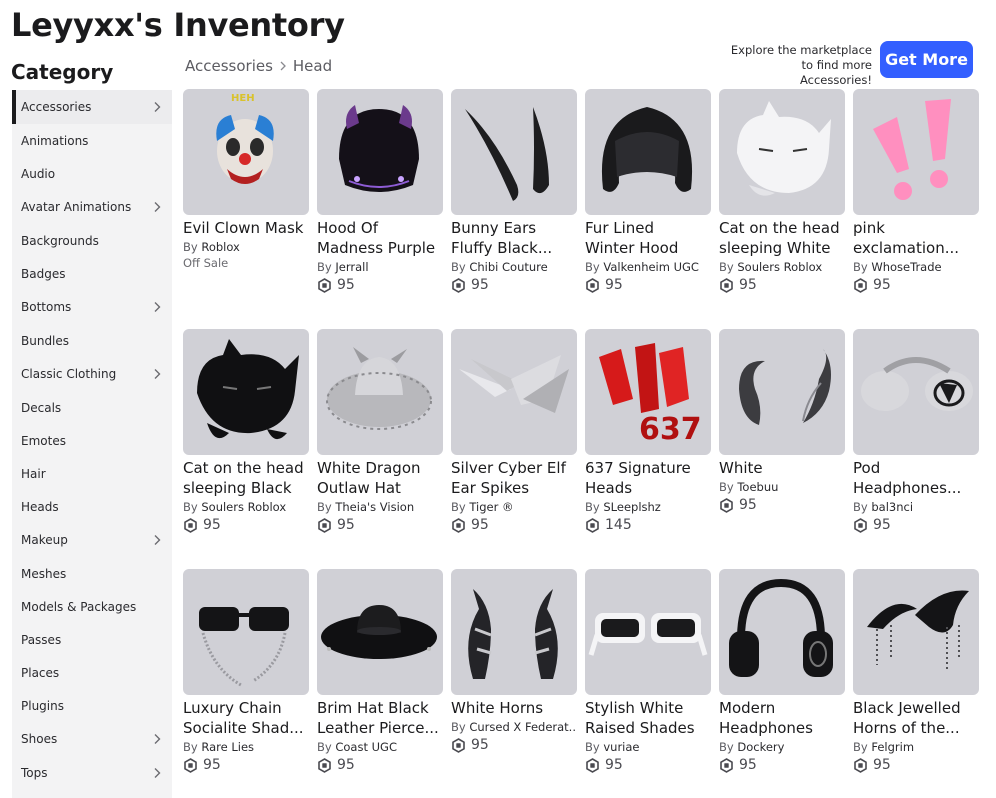 The image size is (996, 798). What do you see at coordinates (892, 747) in the screenshot?
I see `creator-name: Felgrim` at bounding box center [892, 747].